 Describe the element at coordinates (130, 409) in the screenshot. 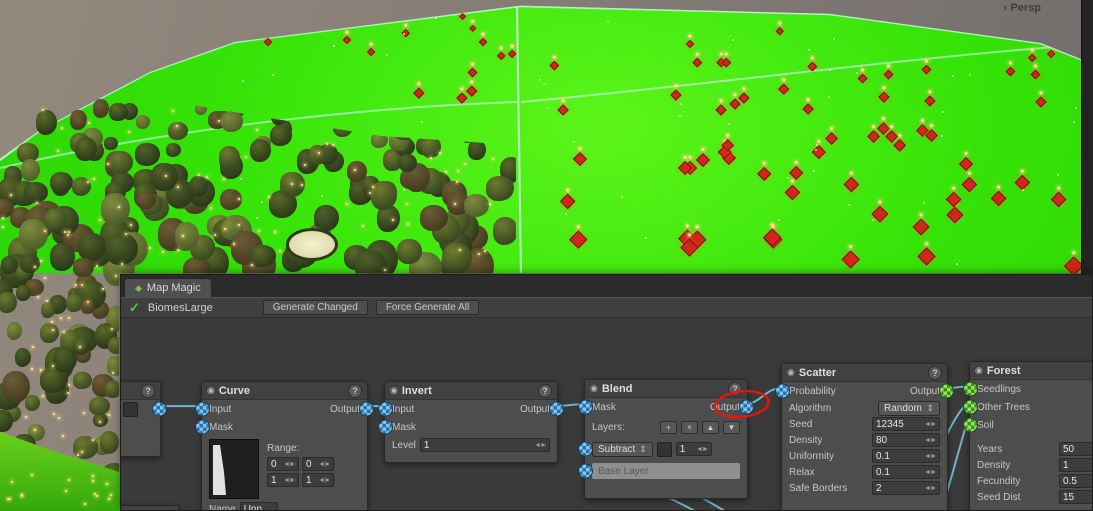

I see `preview-thumb` at that location.